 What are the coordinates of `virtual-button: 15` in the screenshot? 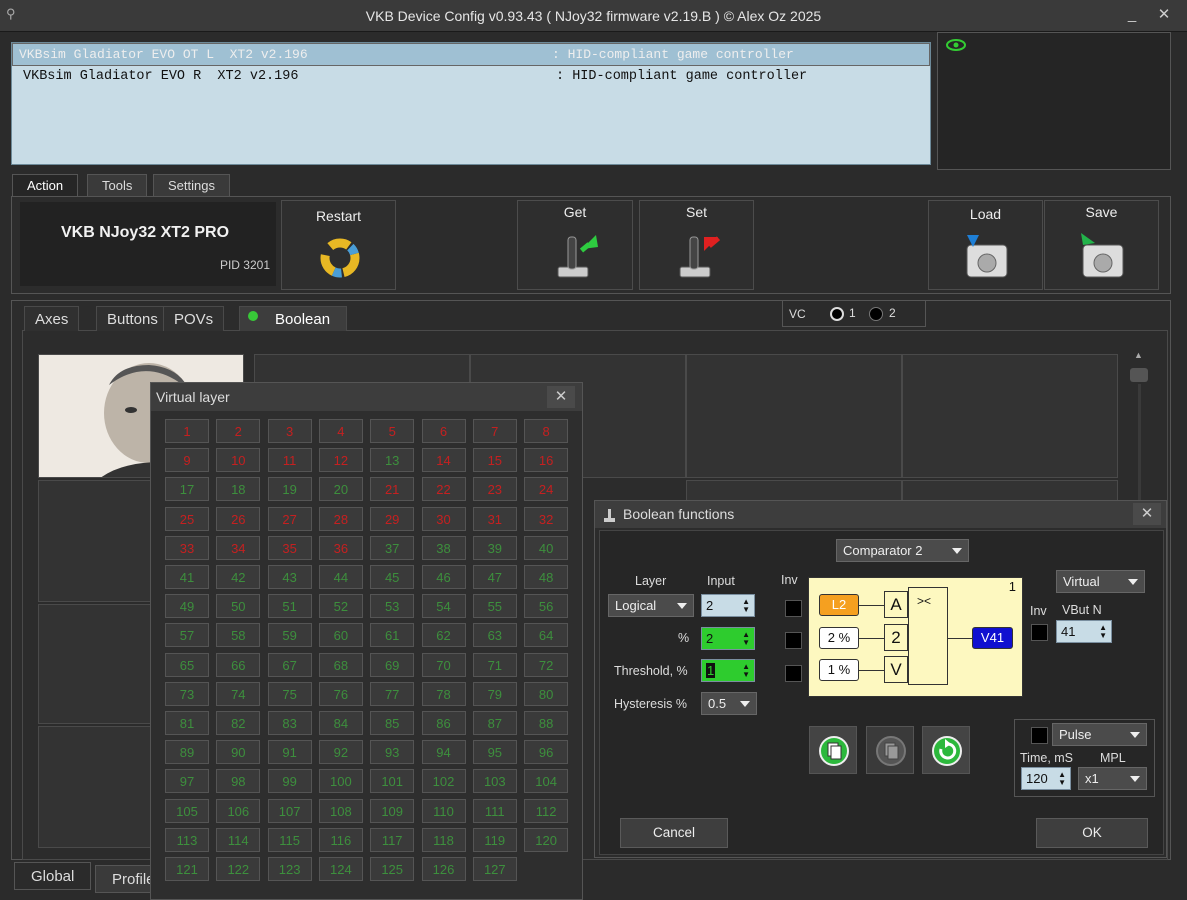 It's located at (494, 460).